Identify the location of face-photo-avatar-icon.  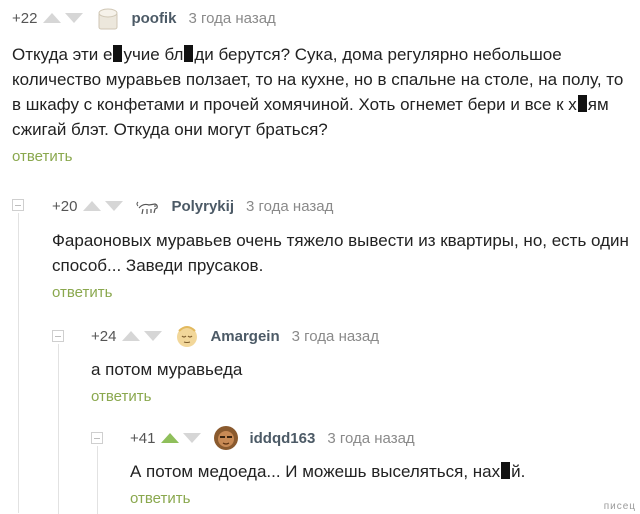
(226, 438).